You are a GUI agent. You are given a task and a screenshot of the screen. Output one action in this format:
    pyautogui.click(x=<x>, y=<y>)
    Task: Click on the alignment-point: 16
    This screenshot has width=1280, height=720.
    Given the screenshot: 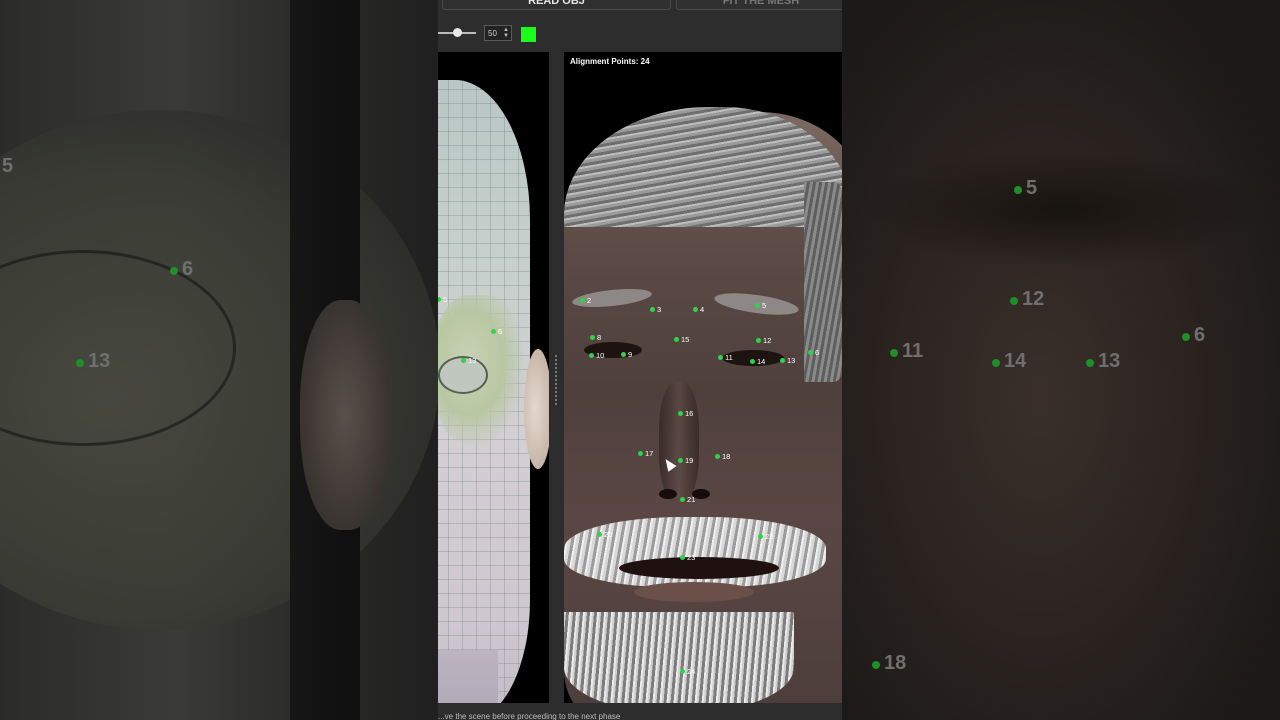 What is the action you would take?
    pyautogui.click(x=685, y=413)
    